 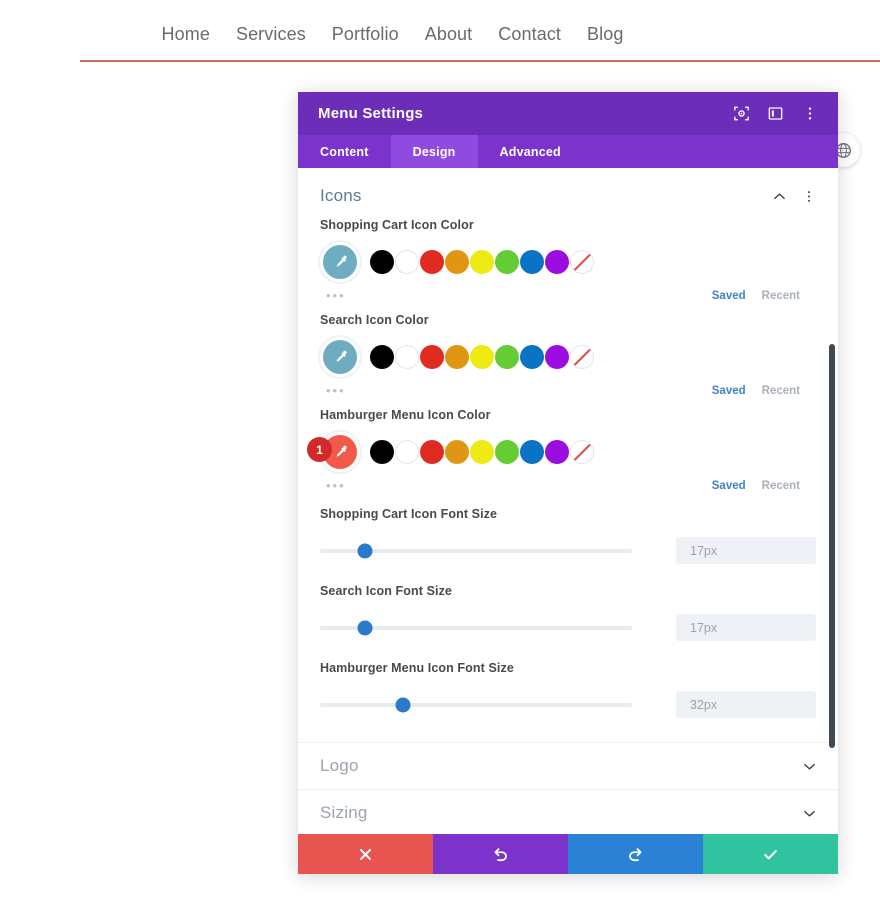 I want to click on field-search-icon-font-size: Search Icon Font Size 17px, so click(x=568, y=612).